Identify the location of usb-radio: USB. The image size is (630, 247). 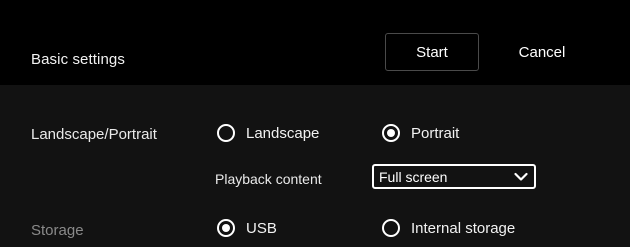
(247, 228).